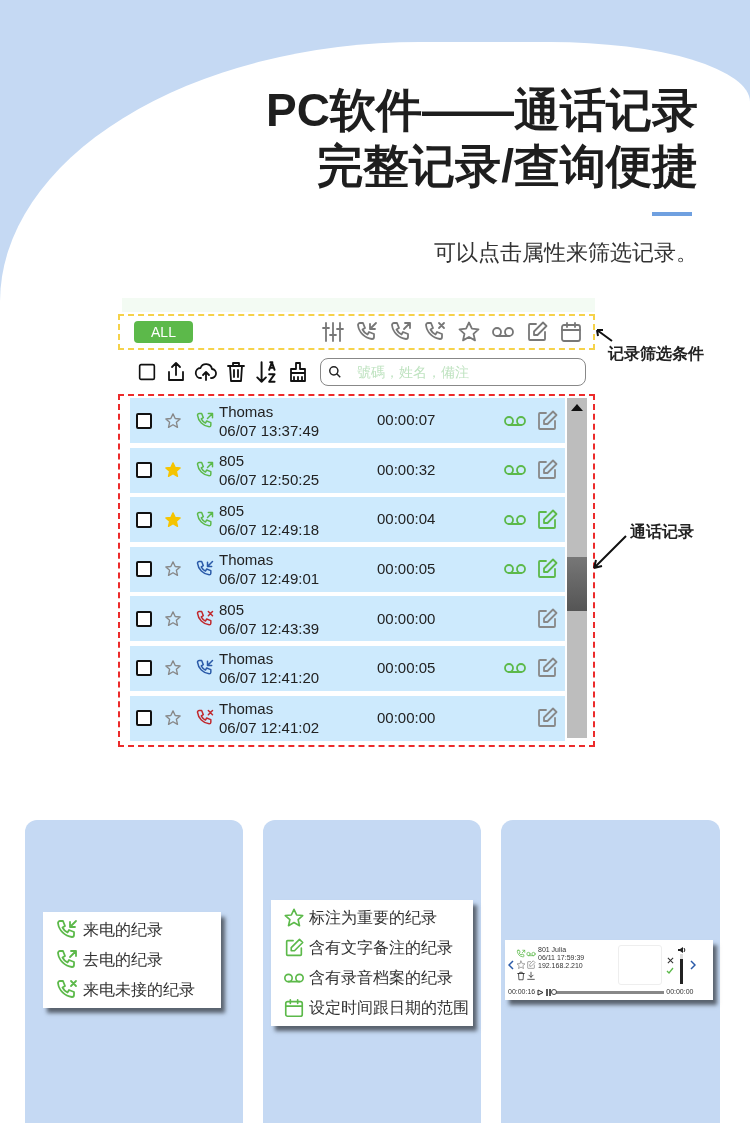 This screenshot has height=1123, width=750. I want to click on call-time: 06/07 12:49:01, so click(270, 579).